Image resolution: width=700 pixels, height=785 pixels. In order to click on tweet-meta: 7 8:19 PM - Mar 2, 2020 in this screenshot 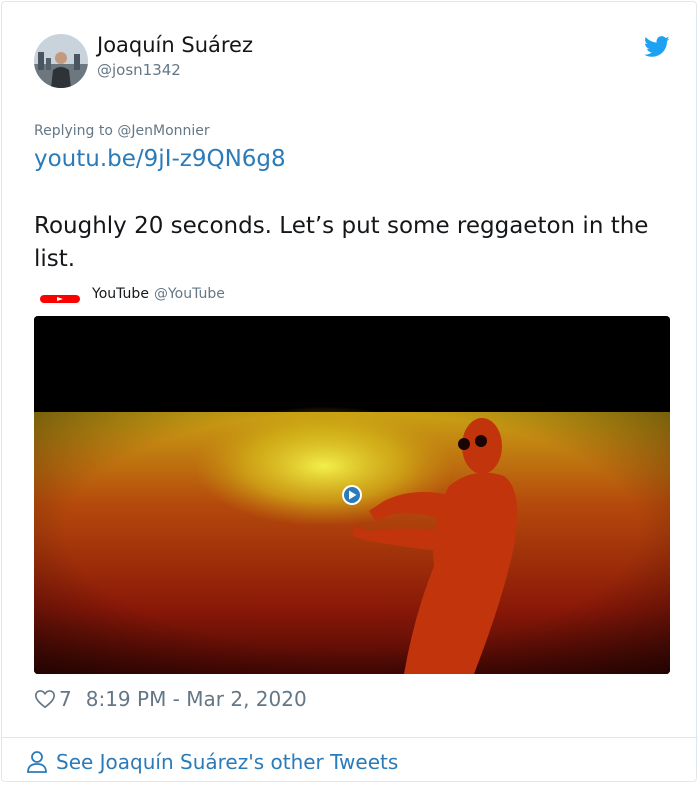, I will do `click(170, 699)`.